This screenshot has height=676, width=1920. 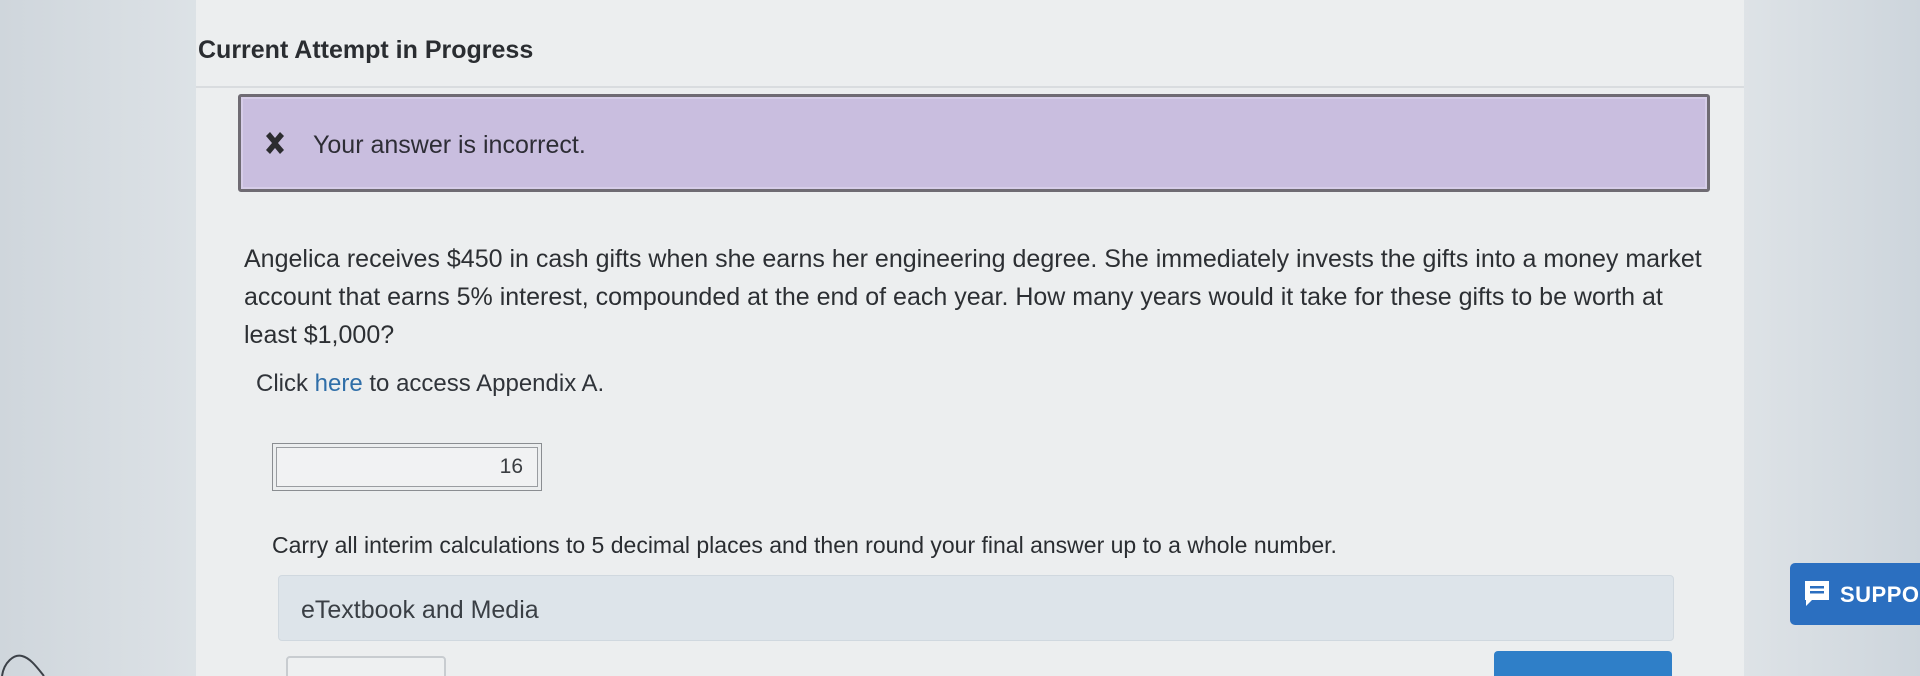 I want to click on appendix-prefix: Click, so click(x=285, y=383).